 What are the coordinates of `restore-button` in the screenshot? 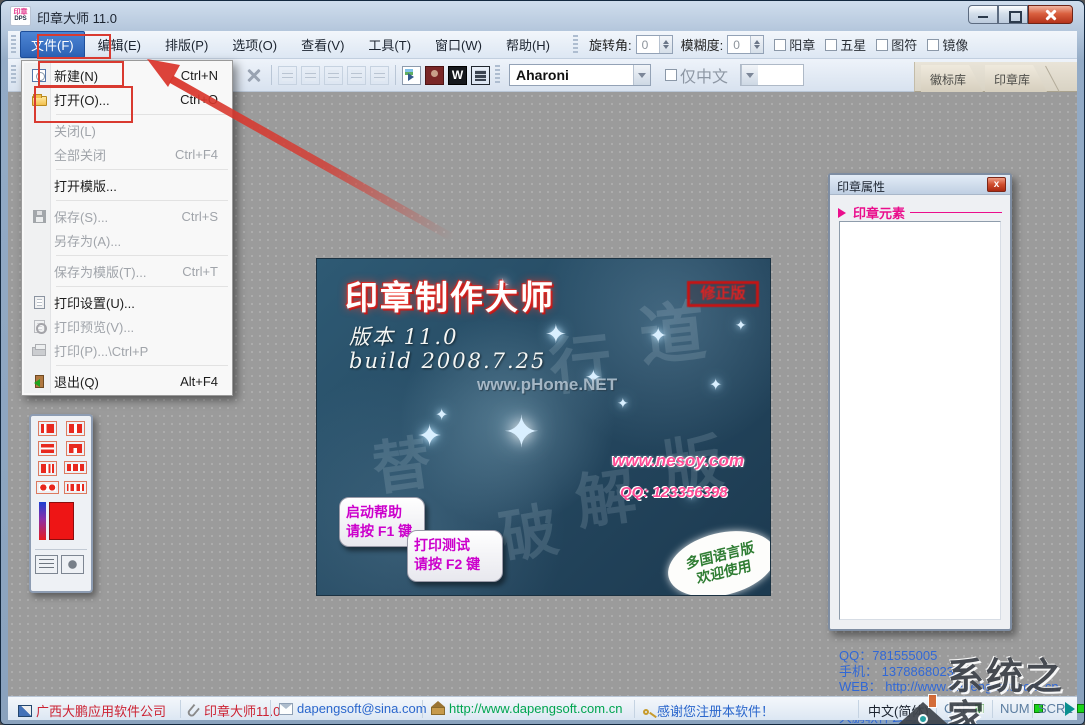 It's located at (1013, 14).